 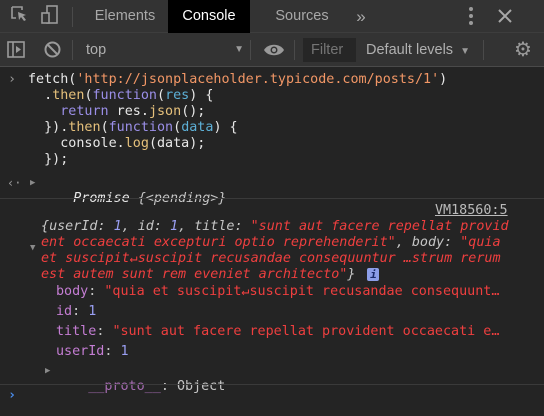 What do you see at coordinates (177, 143) in the screenshot?
I see `code-token: (data);` at bounding box center [177, 143].